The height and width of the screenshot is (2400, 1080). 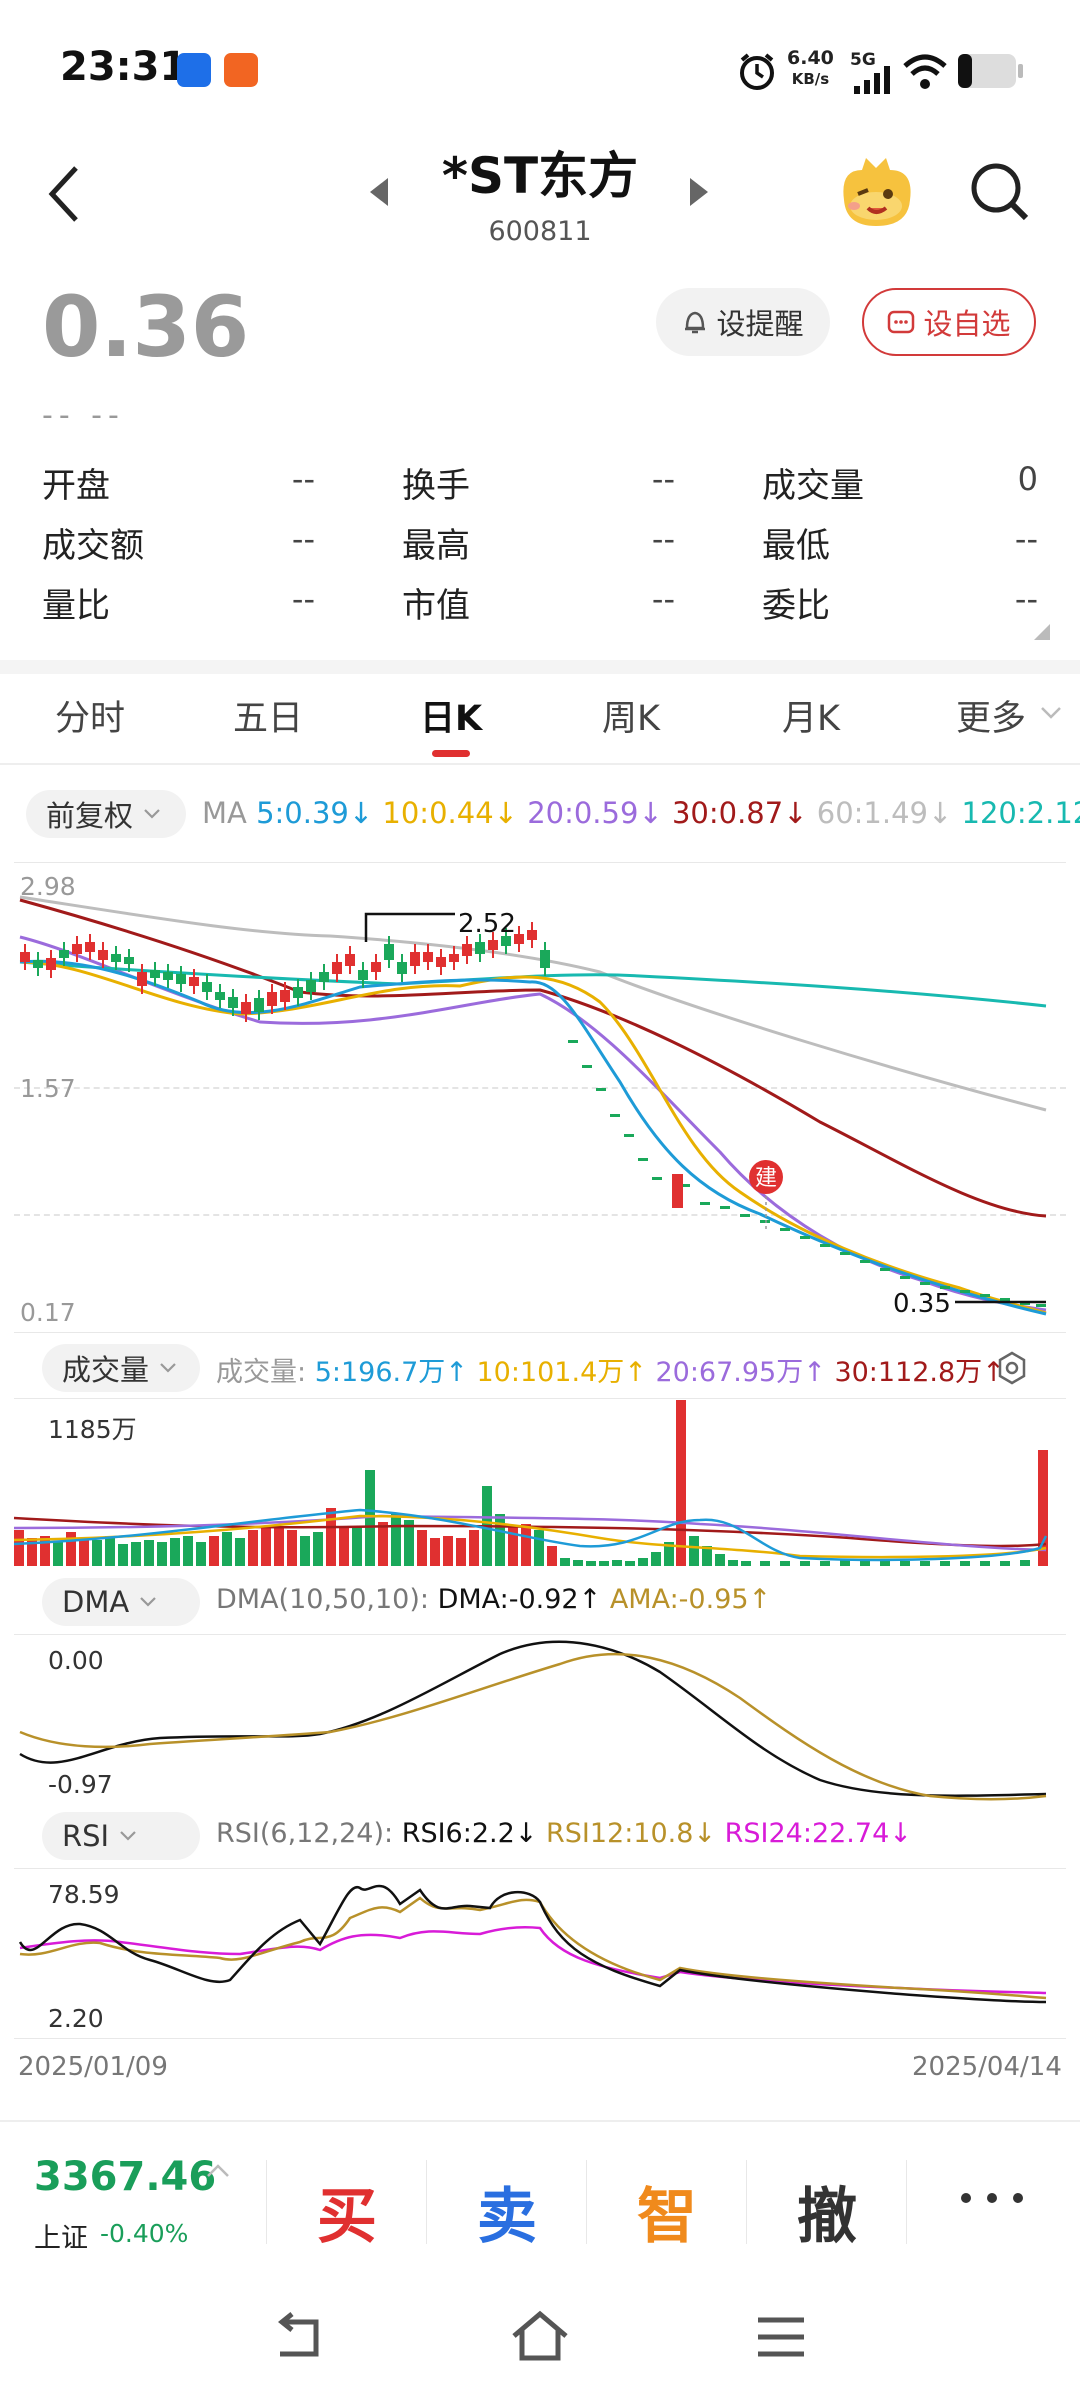 I want to click on chevron-down-icon, so click(x=1051, y=713).